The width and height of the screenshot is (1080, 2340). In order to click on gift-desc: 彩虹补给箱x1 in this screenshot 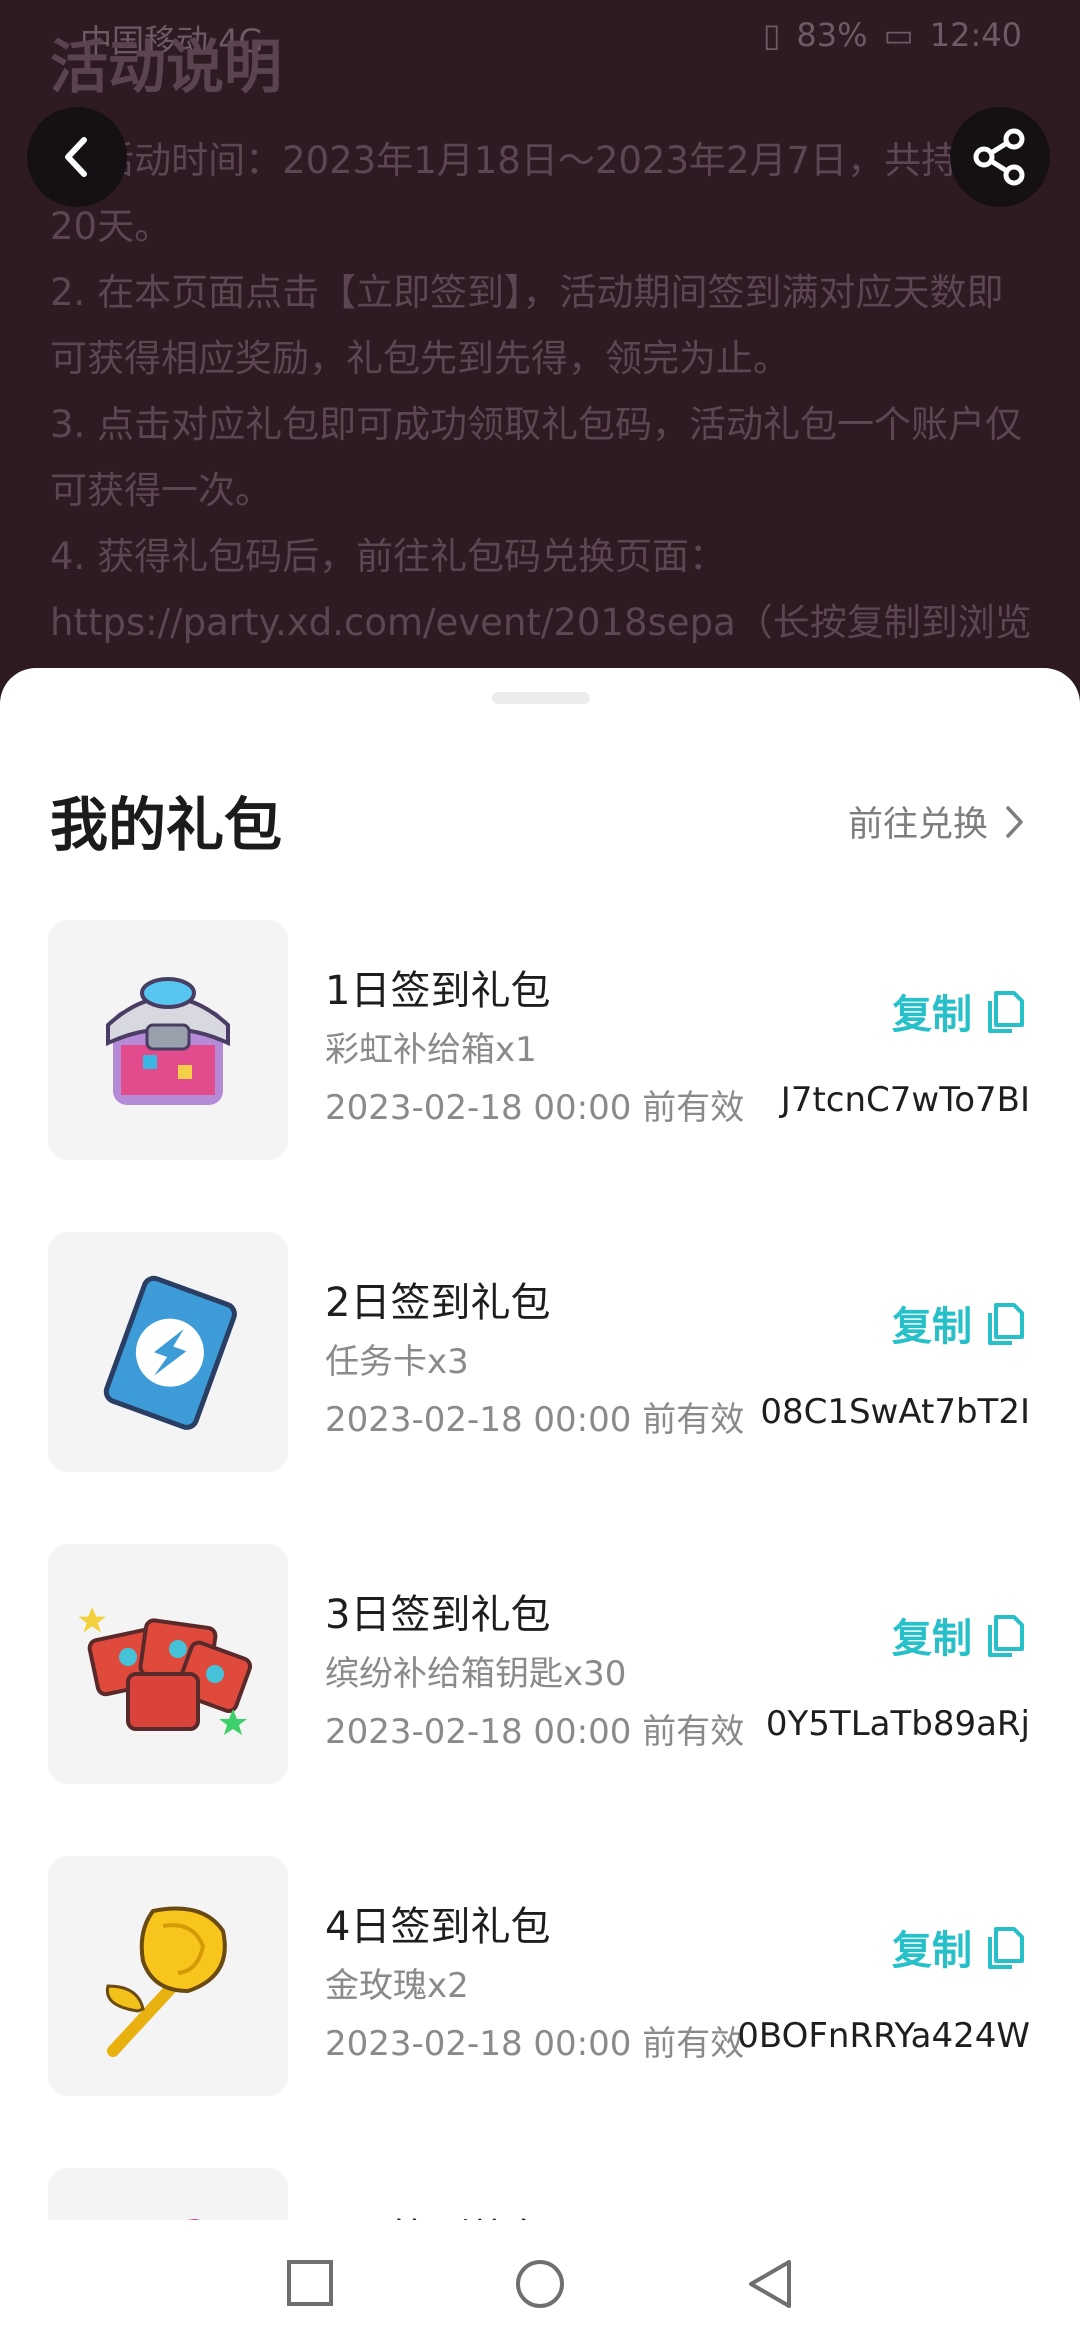, I will do `click(431, 1050)`.